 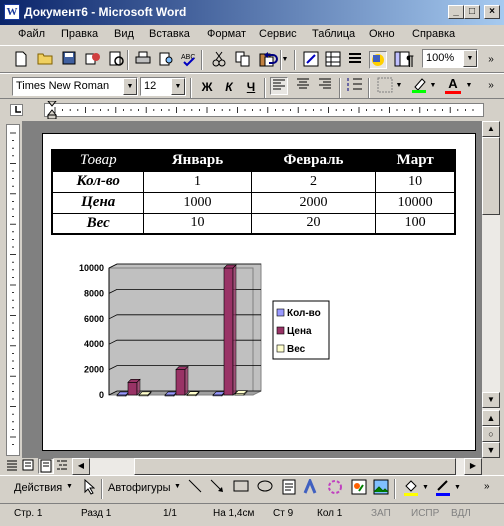 I want to click on tab-selector, so click(x=16, y=110).